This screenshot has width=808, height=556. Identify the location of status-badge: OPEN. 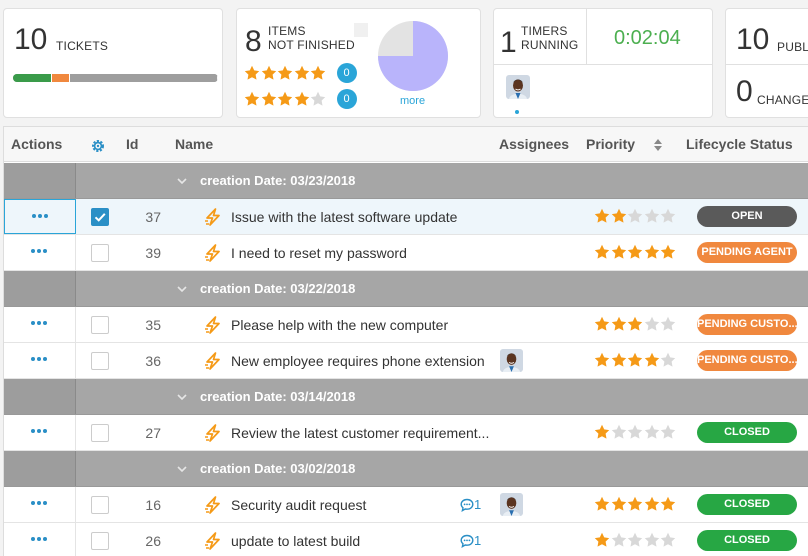
(747, 216).